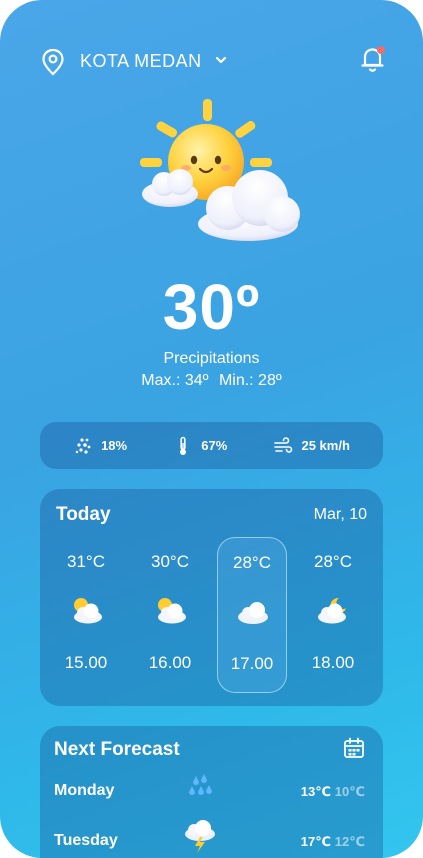 This screenshot has width=423, height=858. I want to click on forecast-row: Monday 13℃ 10℃, so click(211, 791).